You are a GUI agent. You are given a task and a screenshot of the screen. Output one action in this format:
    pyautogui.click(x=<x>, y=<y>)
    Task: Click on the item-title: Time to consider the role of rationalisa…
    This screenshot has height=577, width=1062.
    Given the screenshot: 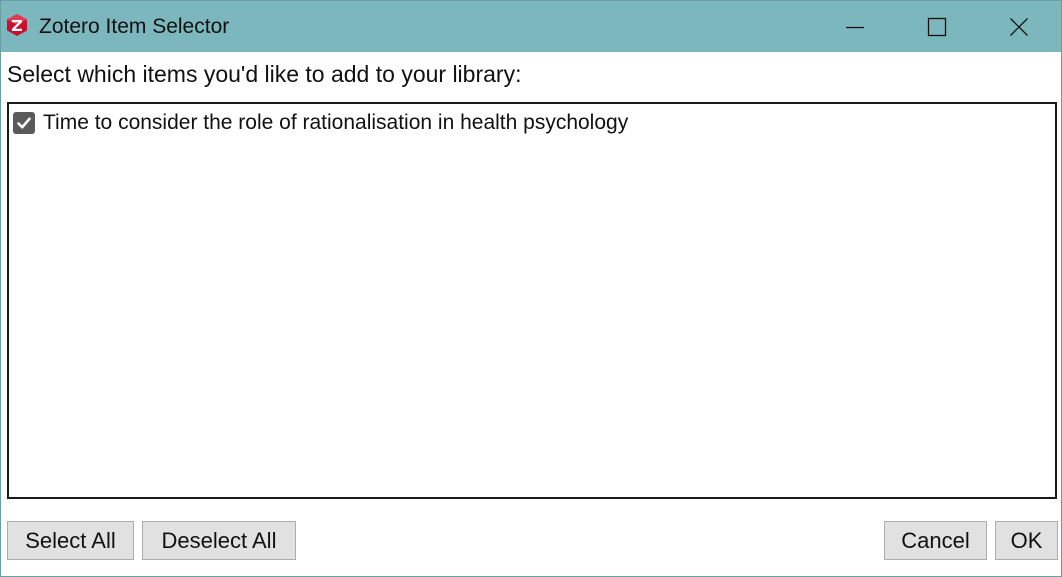 What is the action you would take?
    pyautogui.click(x=336, y=122)
    